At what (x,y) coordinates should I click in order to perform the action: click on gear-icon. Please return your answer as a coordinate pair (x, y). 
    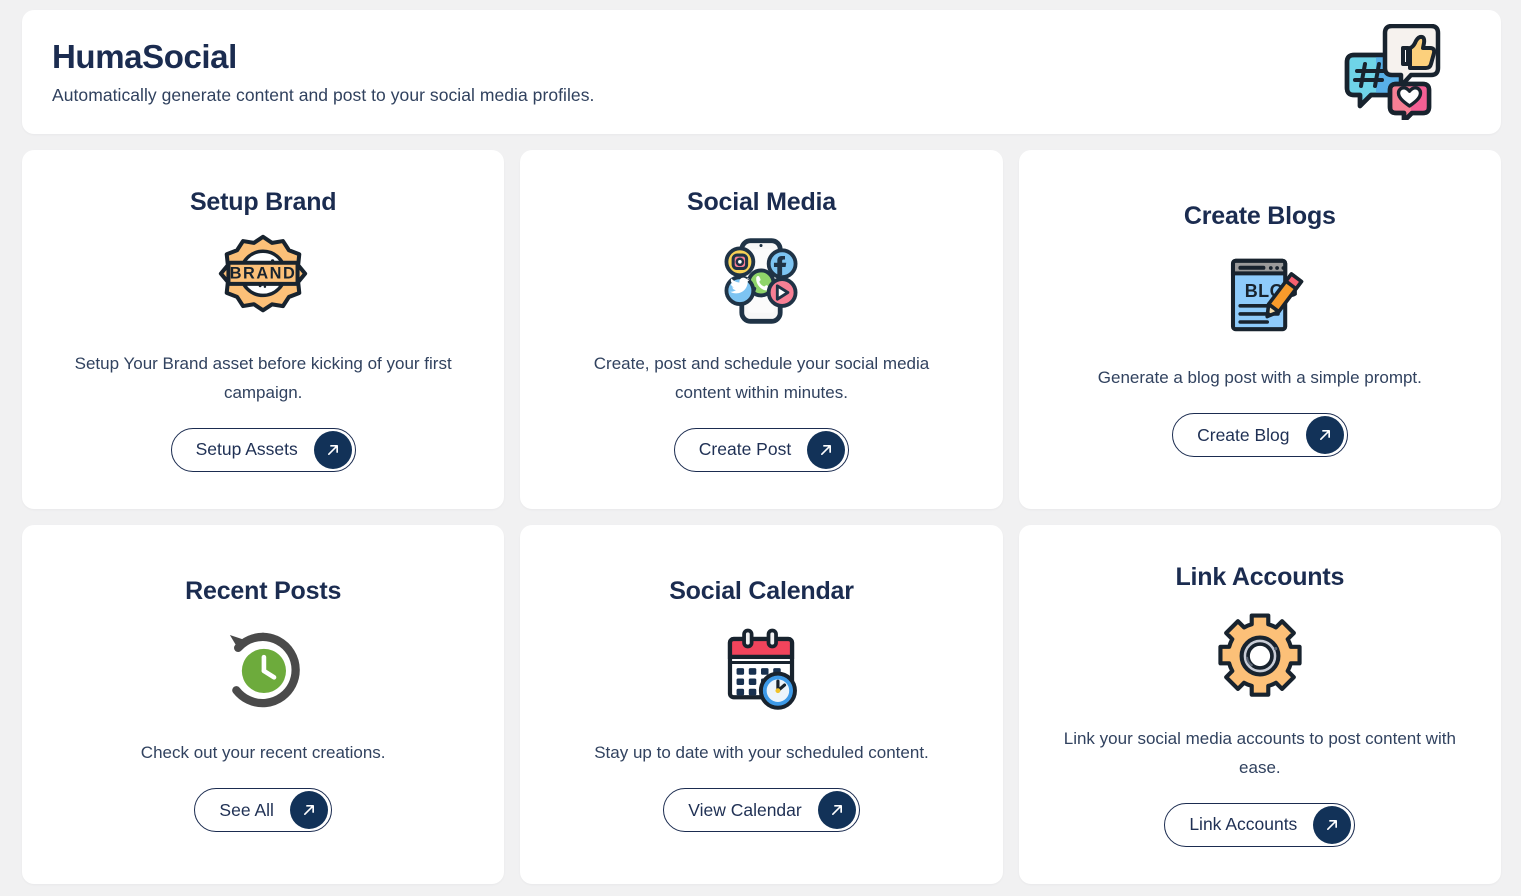
    Looking at the image, I should click on (1260, 656).